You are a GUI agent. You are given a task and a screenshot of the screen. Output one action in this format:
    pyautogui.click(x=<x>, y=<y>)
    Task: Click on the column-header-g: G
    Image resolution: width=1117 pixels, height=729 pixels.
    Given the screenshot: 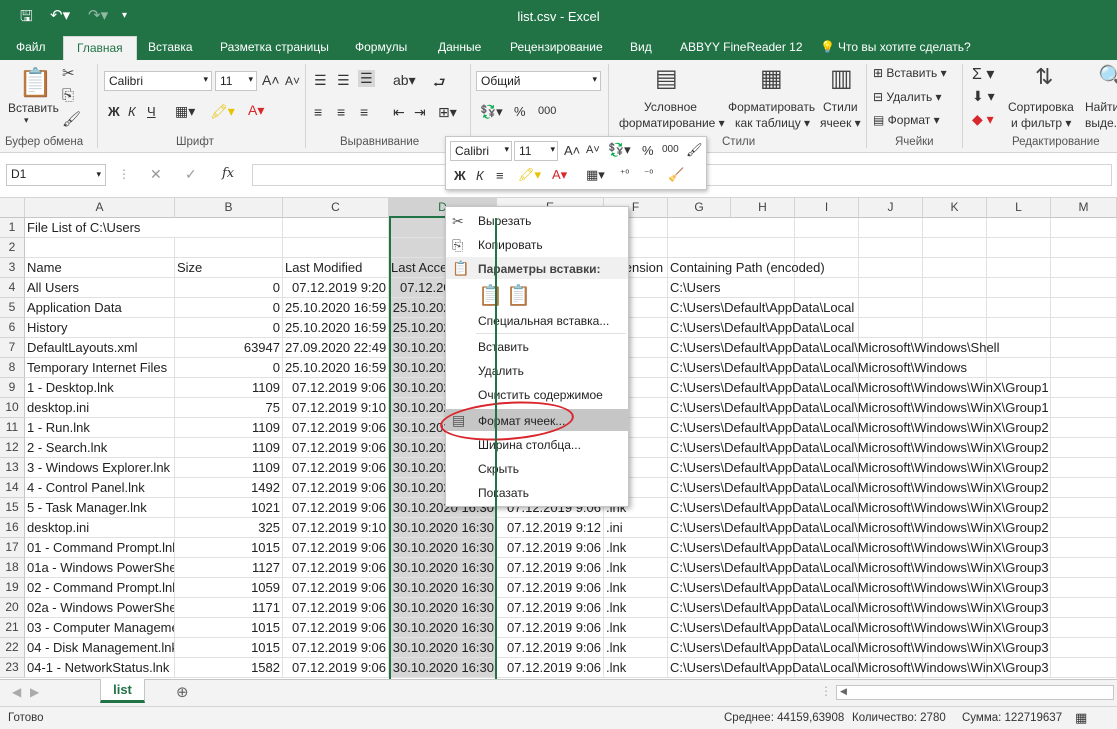 What is the action you would take?
    pyautogui.click(x=699, y=208)
    